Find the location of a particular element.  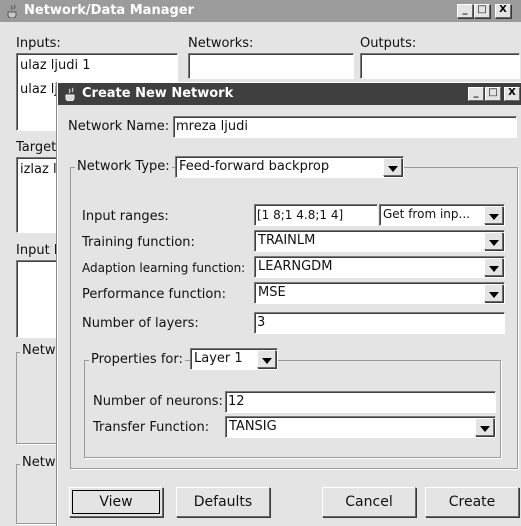

targets-label: Target is located at coordinates (36, 147).